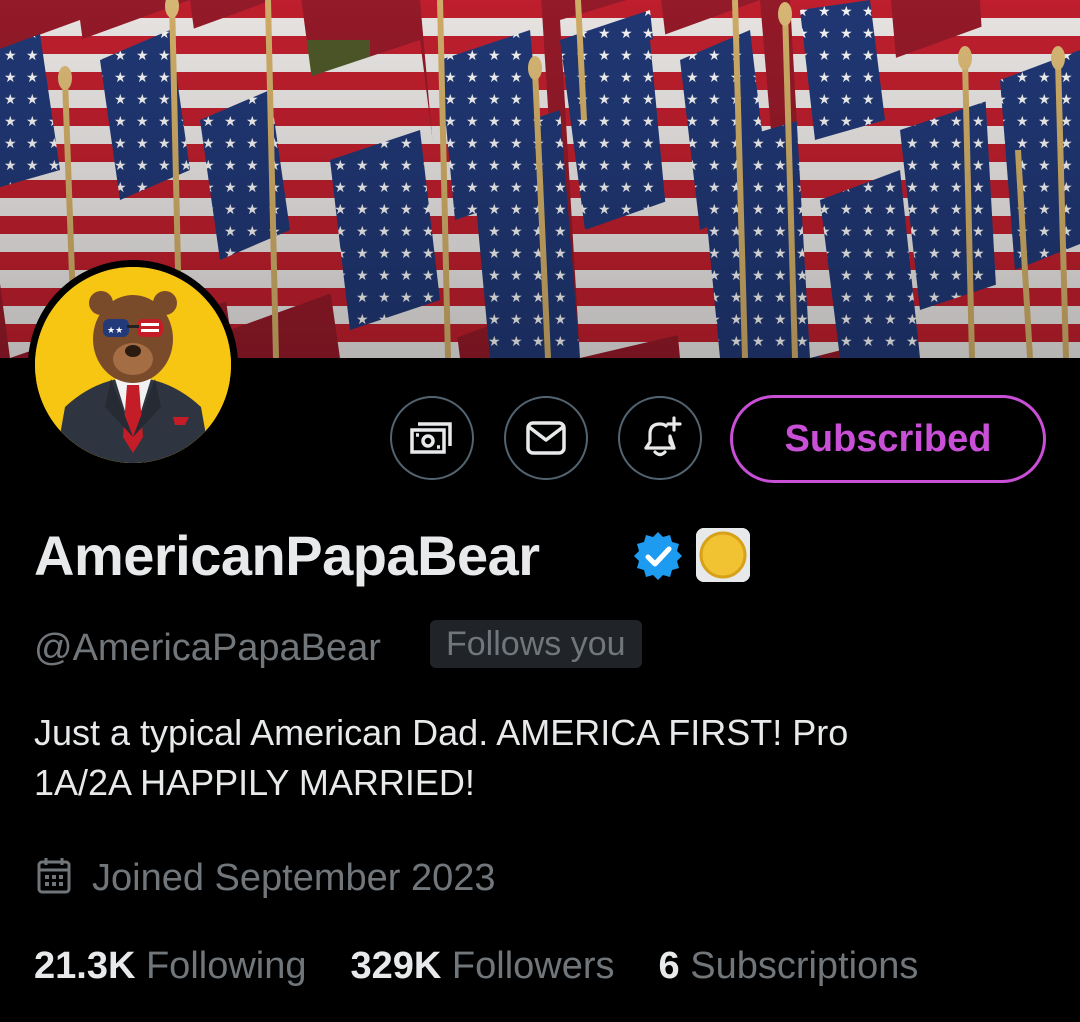 The height and width of the screenshot is (1022, 1080). I want to click on bio-line: 1A/2A HAPPILY MARRIED!, so click(254, 782).